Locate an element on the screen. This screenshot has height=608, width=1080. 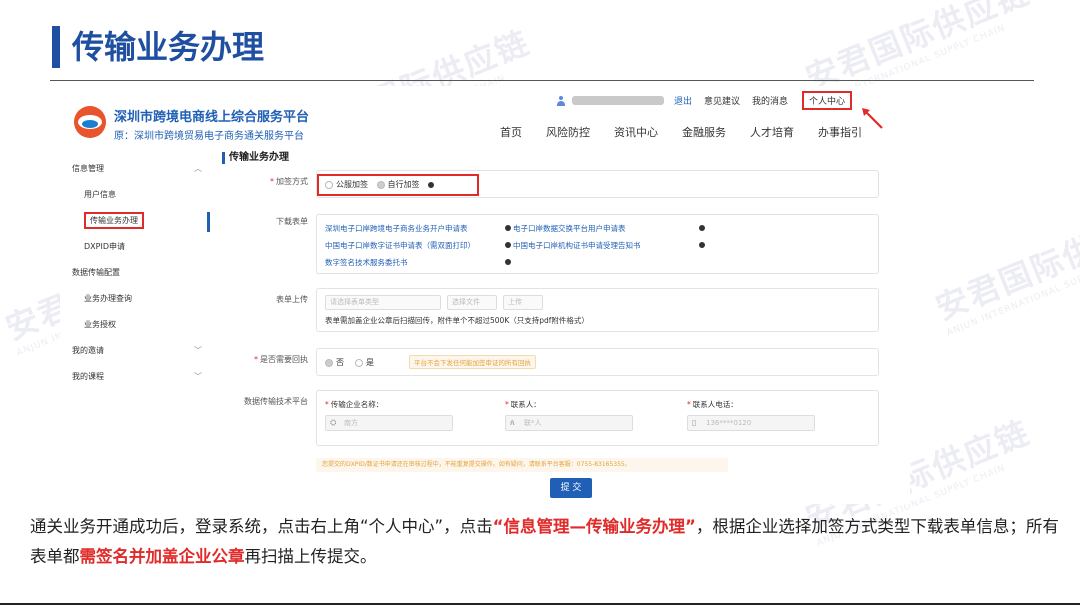
choose-file-button: 选择文件 is located at coordinates (472, 302).